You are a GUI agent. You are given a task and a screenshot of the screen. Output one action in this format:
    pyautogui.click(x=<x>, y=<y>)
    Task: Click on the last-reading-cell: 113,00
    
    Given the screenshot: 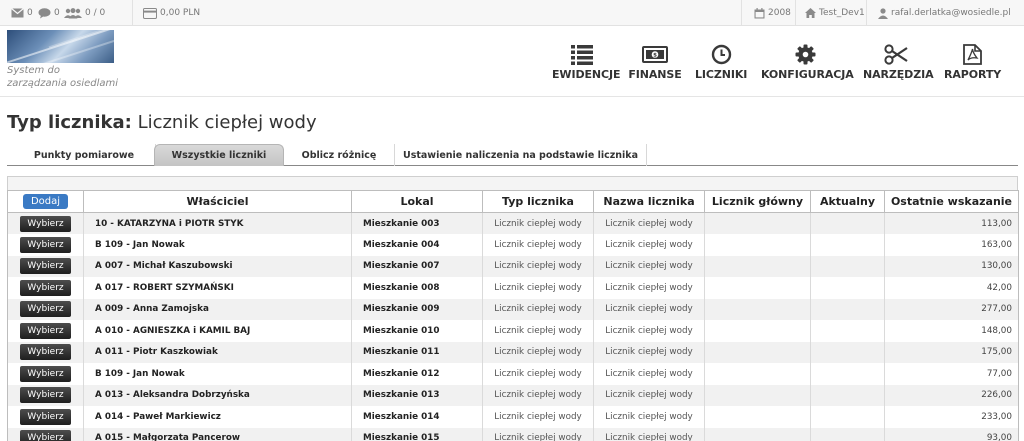 What is the action you would take?
    pyautogui.click(x=951, y=223)
    